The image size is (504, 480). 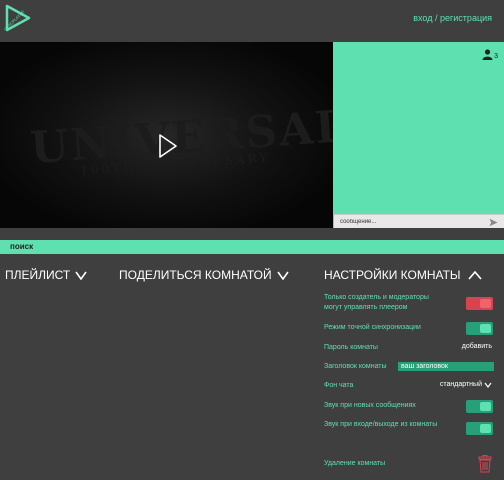 I want to click on tab-playlist: ПЛЕЙЛИСТ, so click(x=46, y=275).